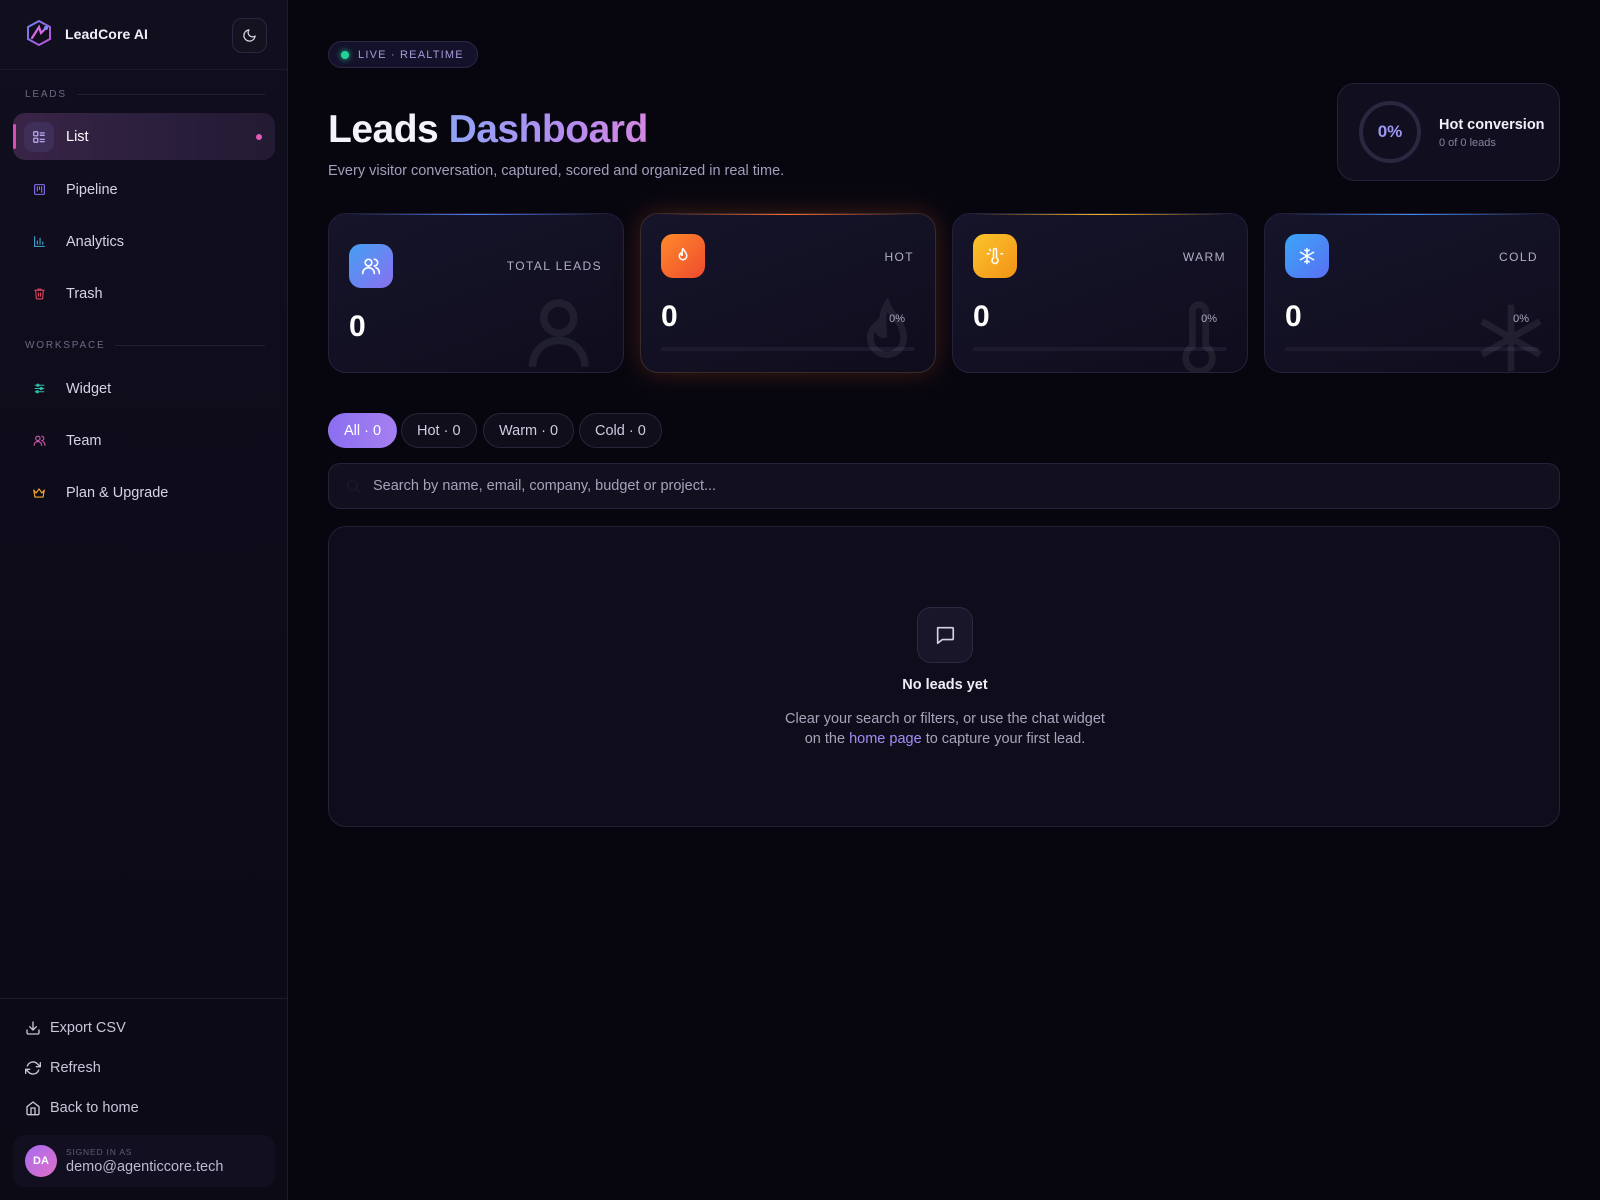  What do you see at coordinates (145, 345) in the screenshot?
I see `section-label-workspace: WORKSPACE` at bounding box center [145, 345].